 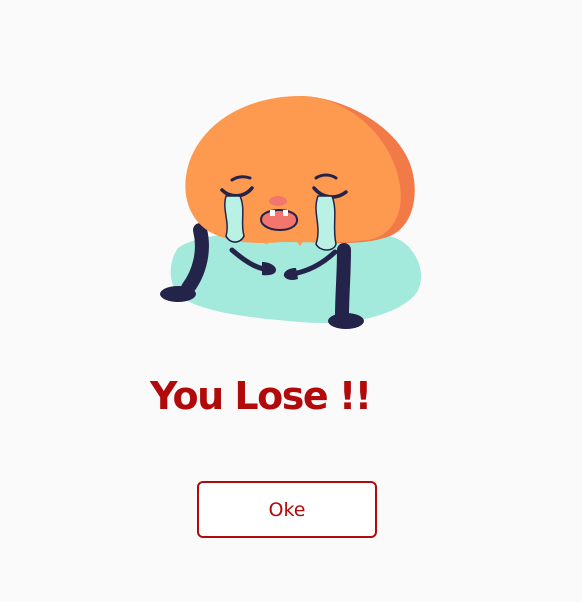 I want to click on left-foot, so click(x=178, y=294).